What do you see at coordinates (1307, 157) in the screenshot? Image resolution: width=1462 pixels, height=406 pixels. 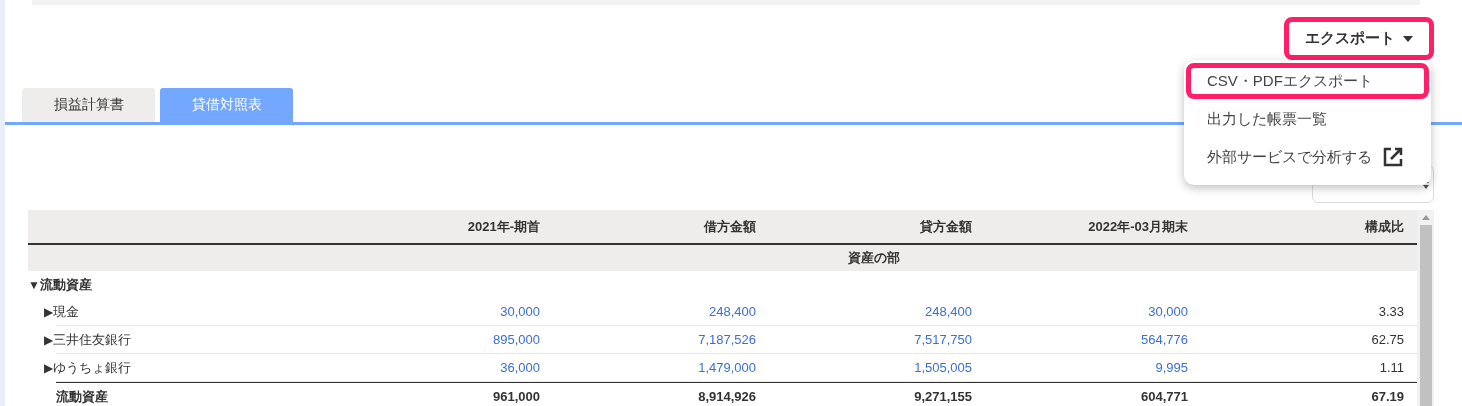 I see `menu-item: 外部サービスで分析する` at bounding box center [1307, 157].